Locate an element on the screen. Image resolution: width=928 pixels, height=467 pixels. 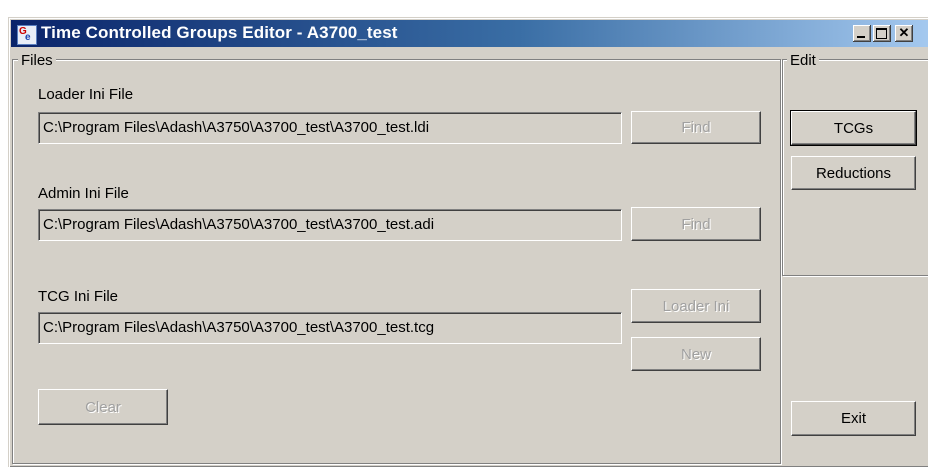
app-icon: G e is located at coordinates (27, 35).